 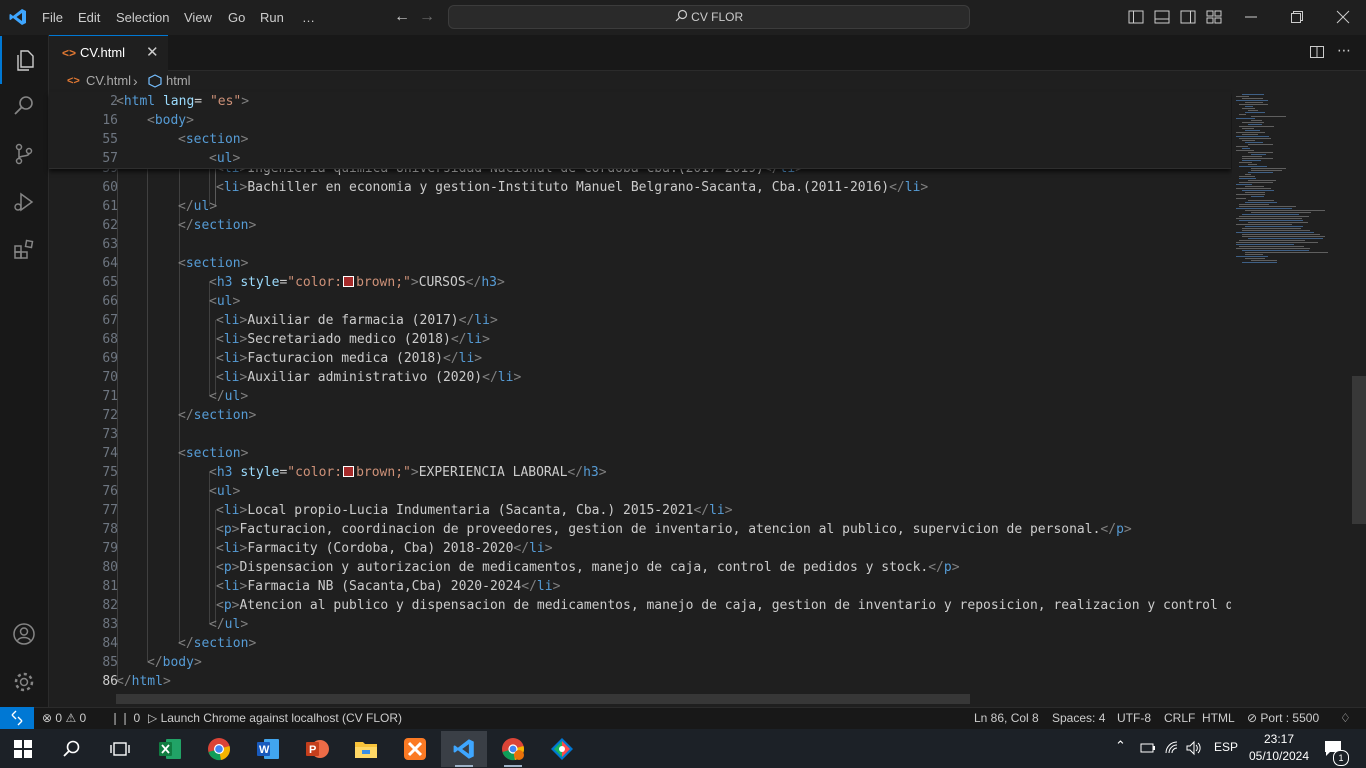 What do you see at coordinates (170, 749) in the screenshot?
I see `excel-icon` at bounding box center [170, 749].